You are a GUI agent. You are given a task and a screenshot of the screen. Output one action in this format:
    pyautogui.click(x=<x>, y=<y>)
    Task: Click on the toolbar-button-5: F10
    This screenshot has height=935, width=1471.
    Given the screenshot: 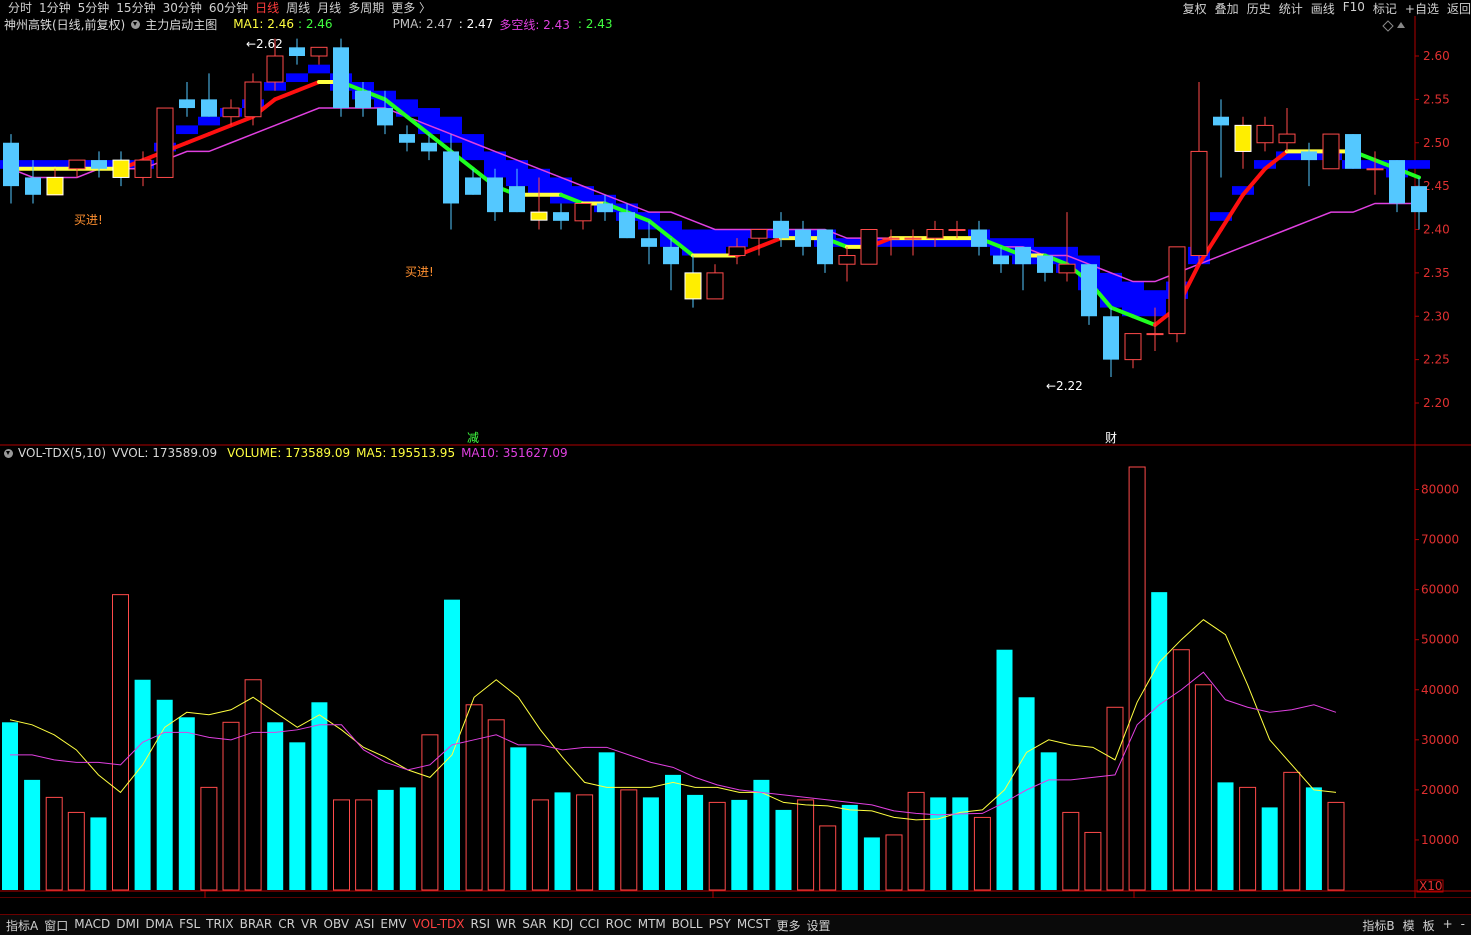 What is the action you would take?
    pyautogui.click(x=1354, y=7)
    